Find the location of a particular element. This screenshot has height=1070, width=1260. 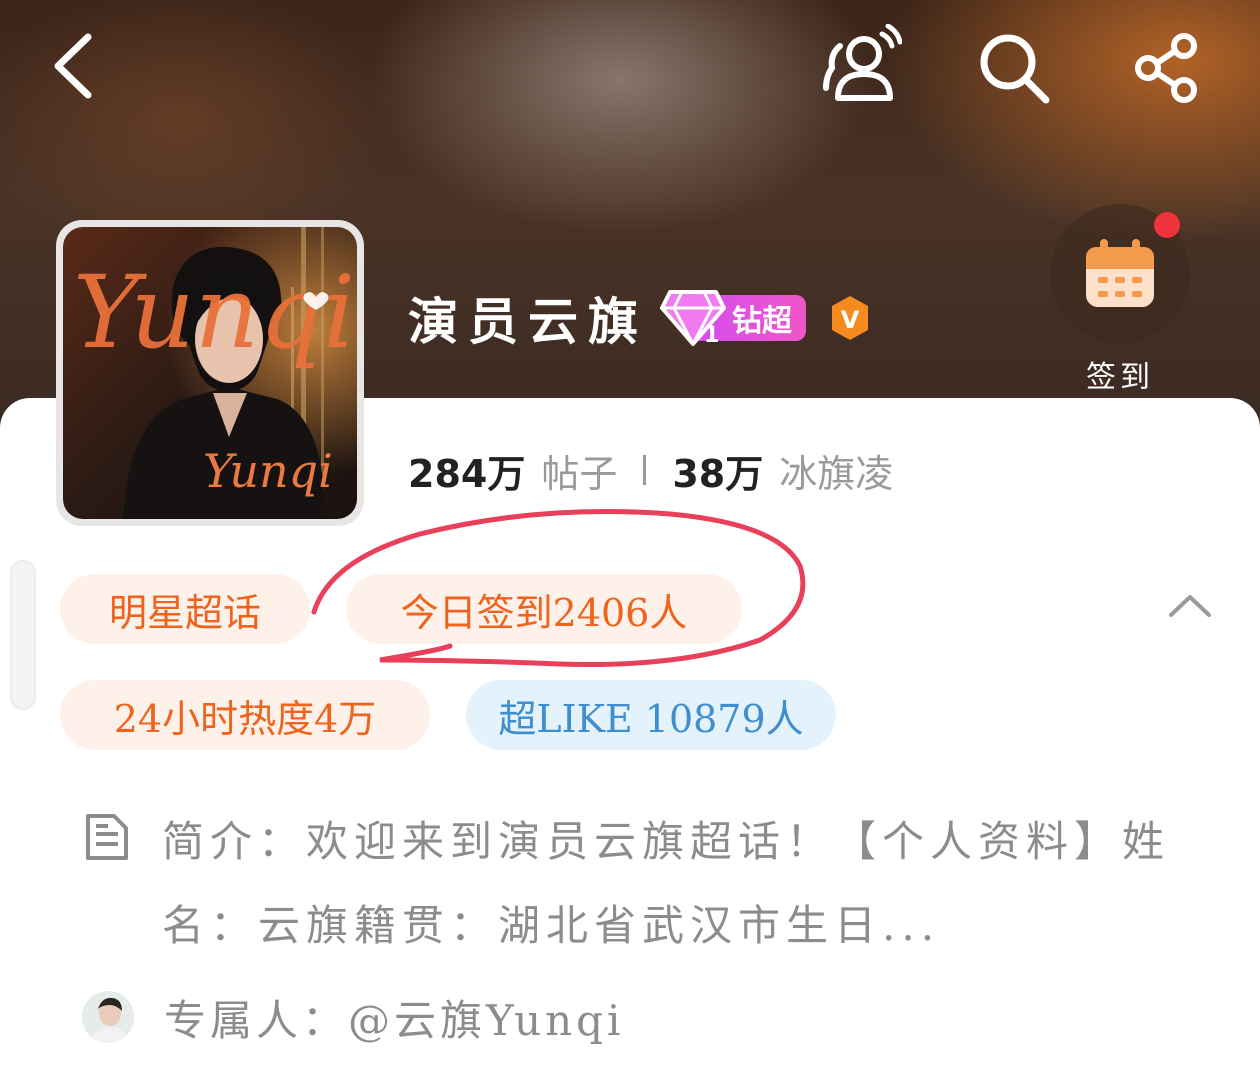

back-button is located at coordinates (72, 66).